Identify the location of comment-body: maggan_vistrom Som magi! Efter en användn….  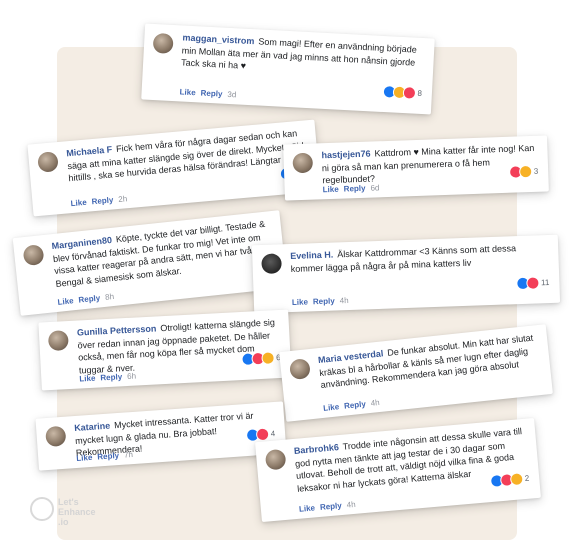
(304, 56).